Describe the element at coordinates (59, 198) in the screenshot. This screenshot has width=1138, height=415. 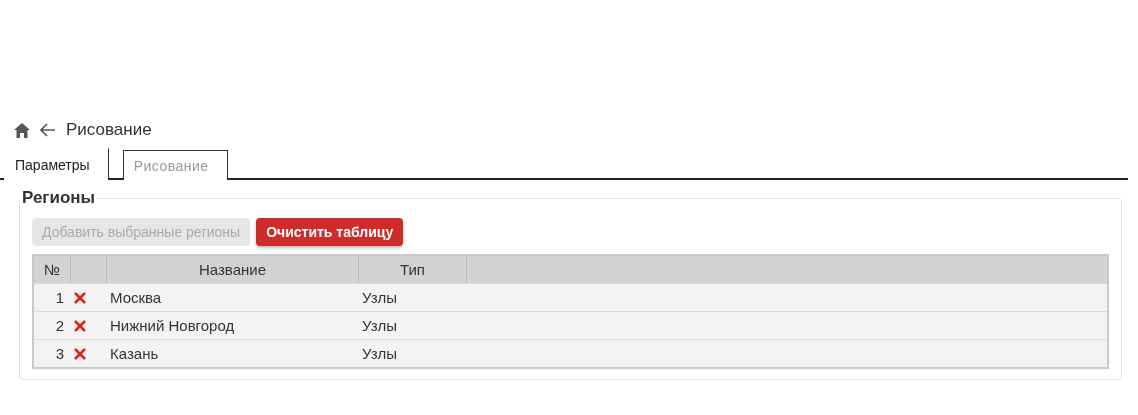
I see `section-title: Регионы` at that location.